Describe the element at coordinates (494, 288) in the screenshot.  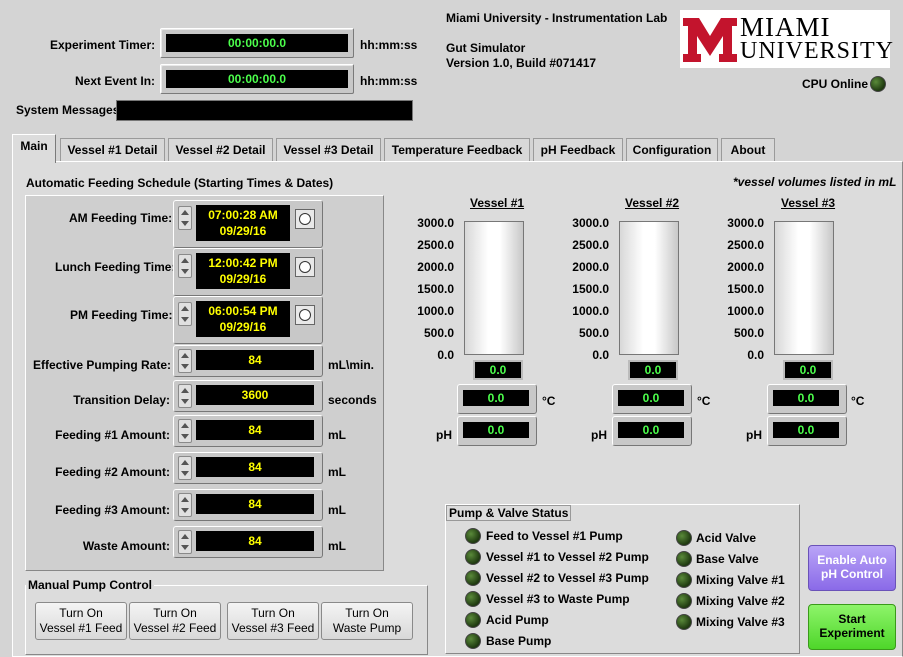
I see `vessel-1-tank` at that location.